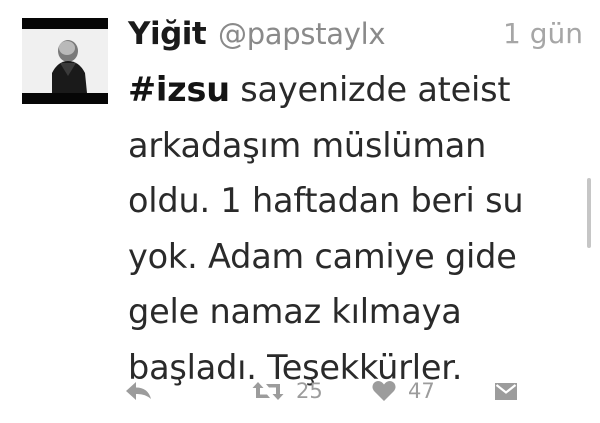 Image resolution: width=600 pixels, height=423 pixels. What do you see at coordinates (167, 34) in the screenshot?
I see `author-name: Yiğit` at bounding box center [167, 34].